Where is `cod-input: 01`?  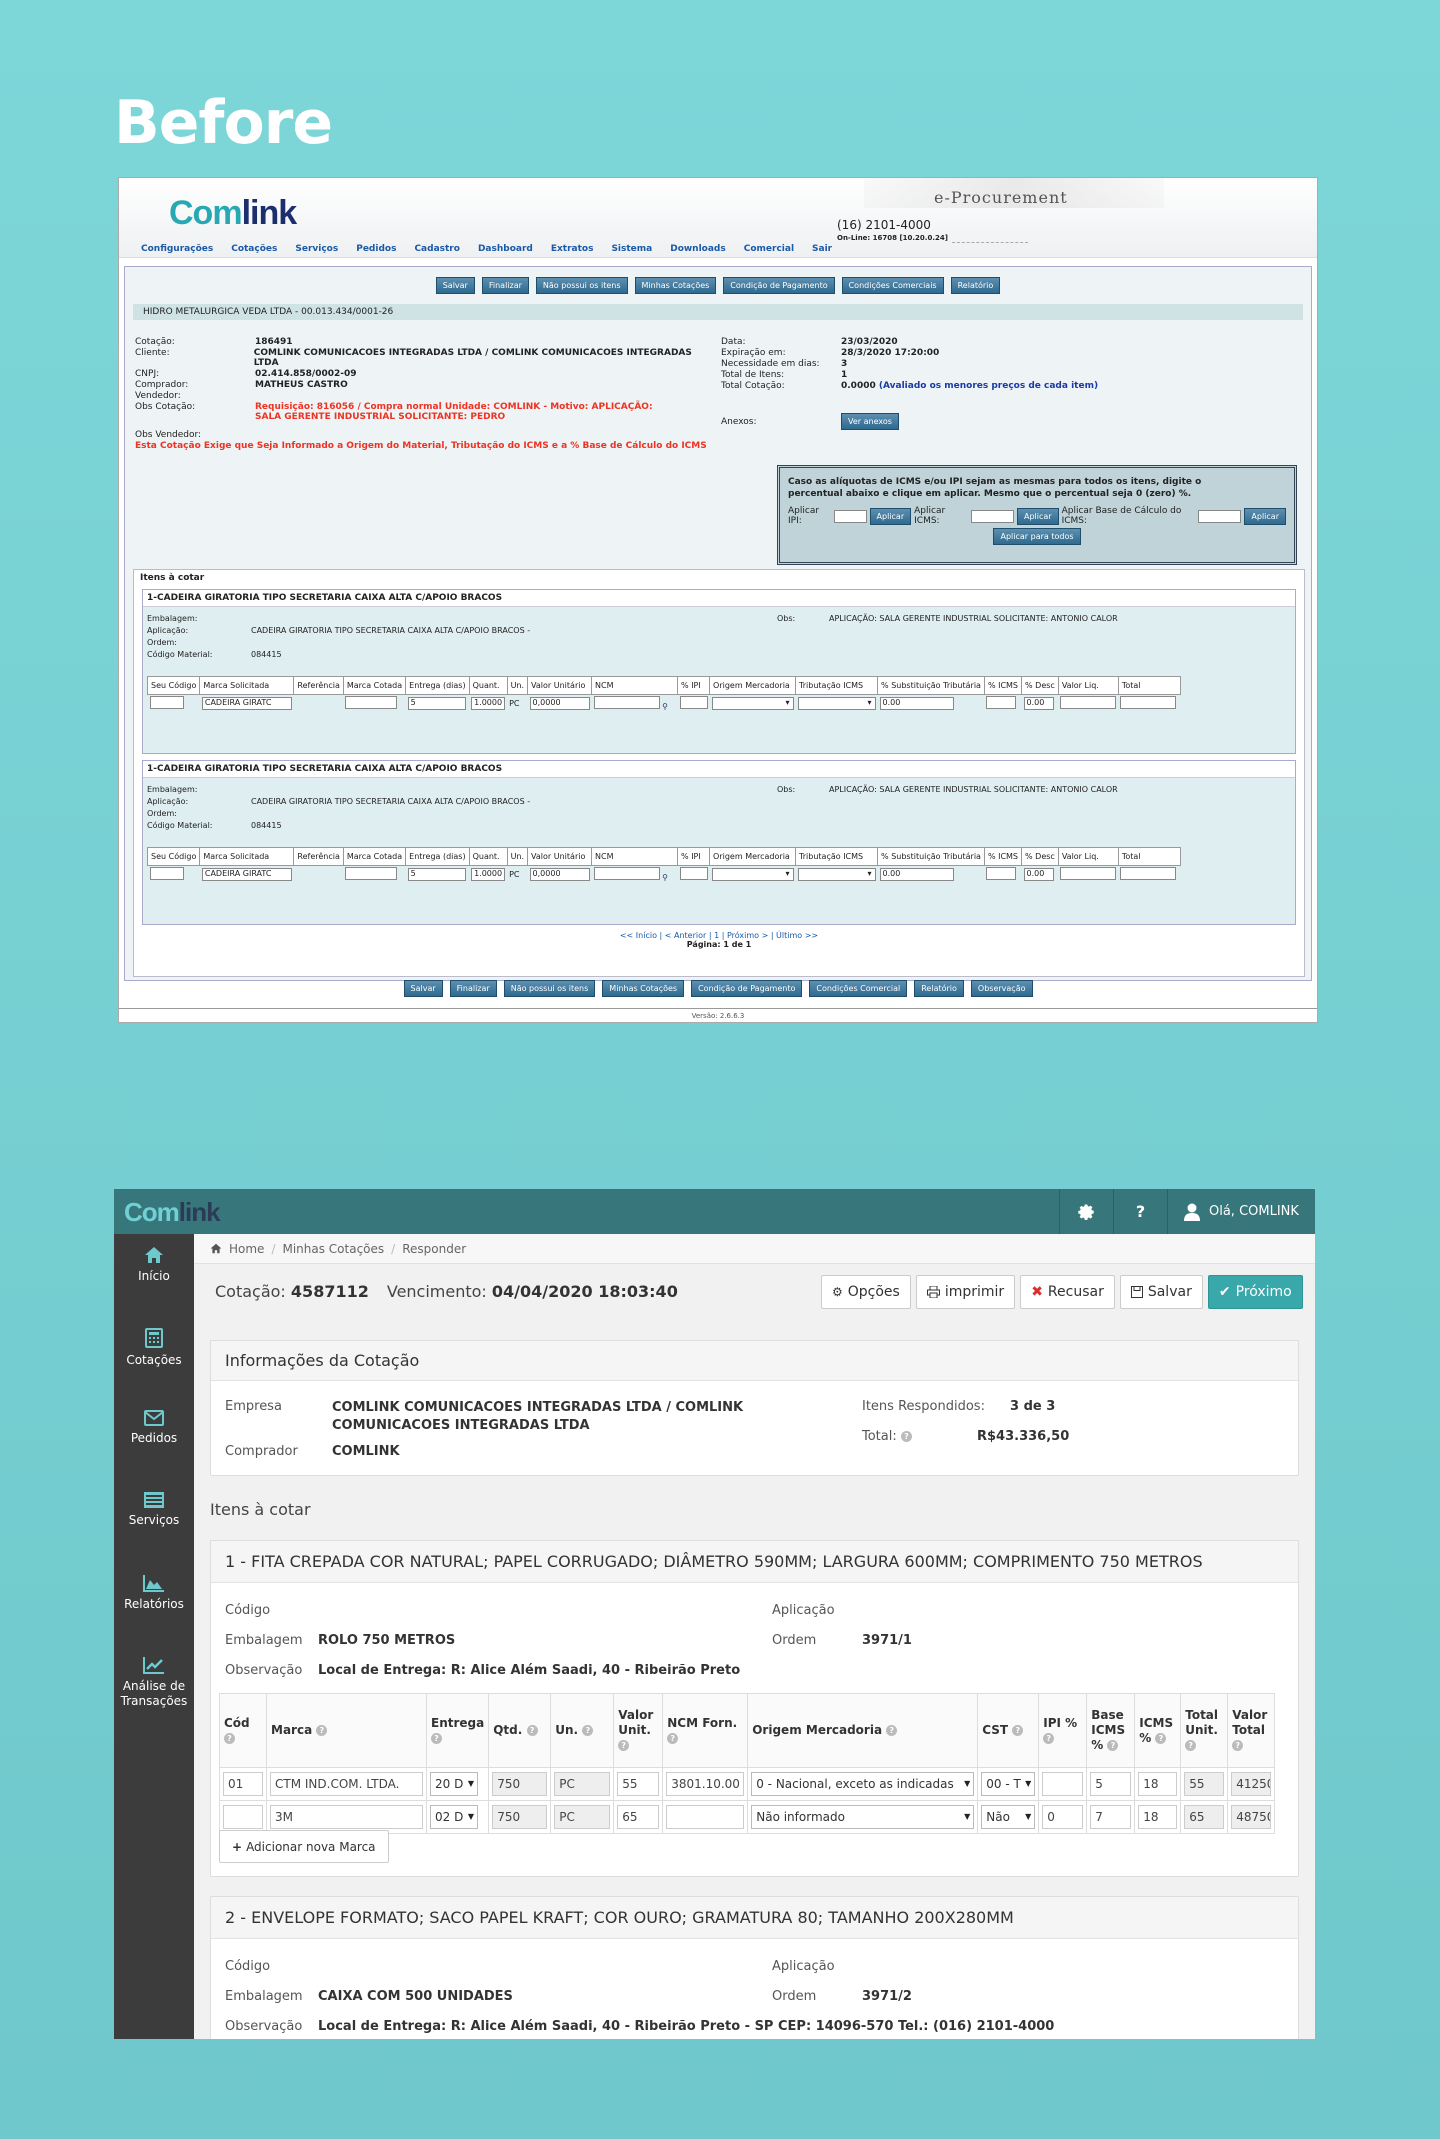 cod-input: 01 is located at coordinates (243, 1784).